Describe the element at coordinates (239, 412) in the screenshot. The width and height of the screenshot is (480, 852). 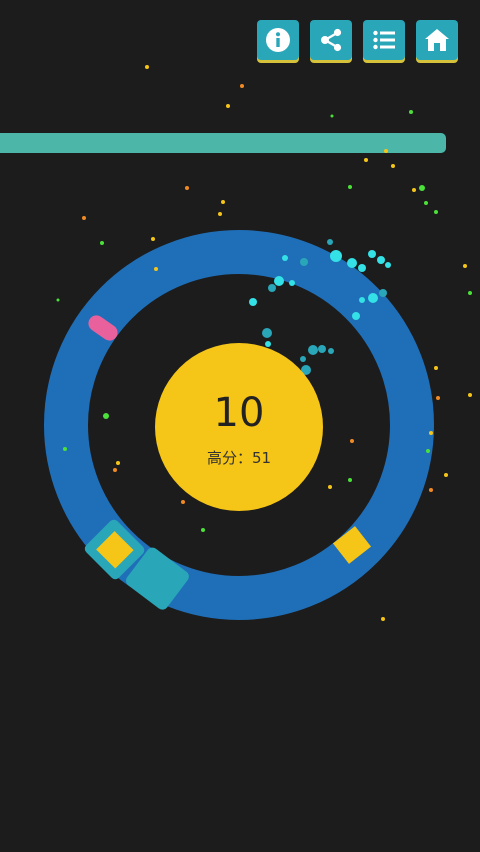
I see `score-value: 10` at that location.